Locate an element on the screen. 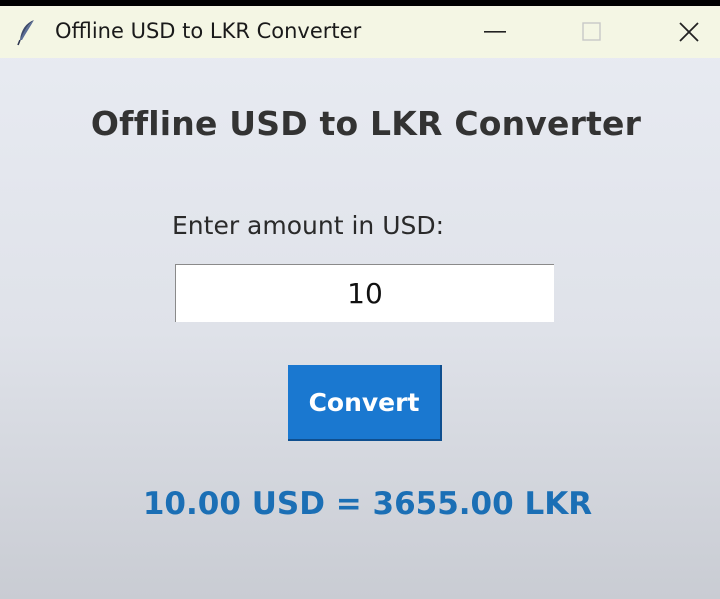  page-heading: Offline USD to LKR Converter is located at coordinates (366, 123).